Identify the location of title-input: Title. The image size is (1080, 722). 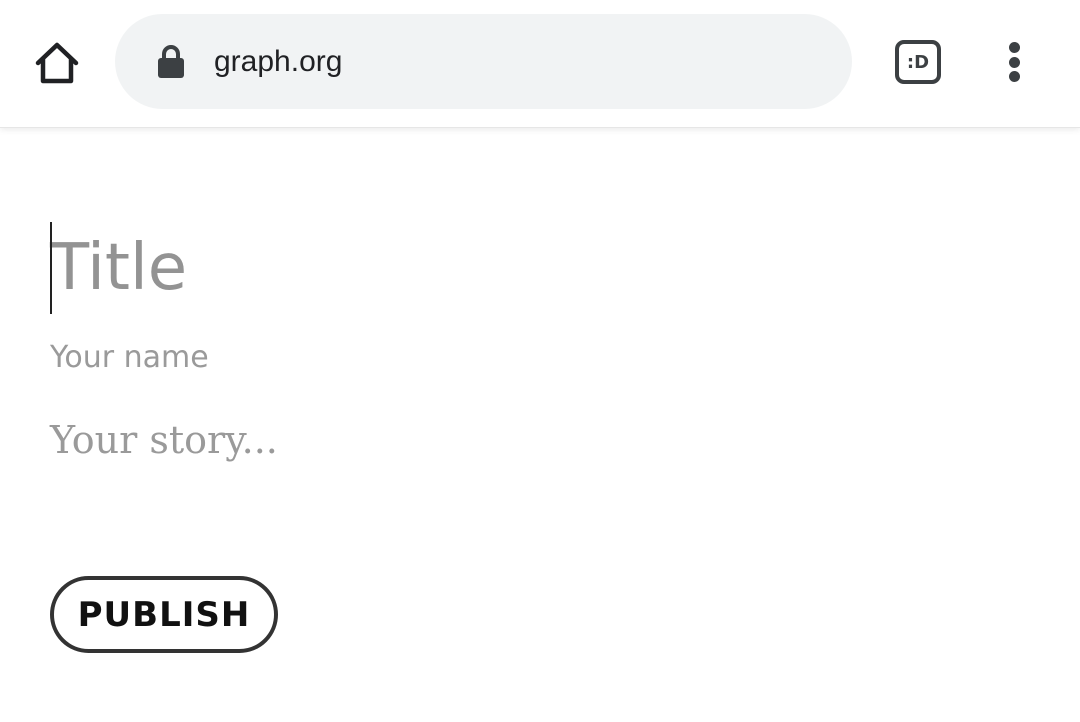
(350, 268).